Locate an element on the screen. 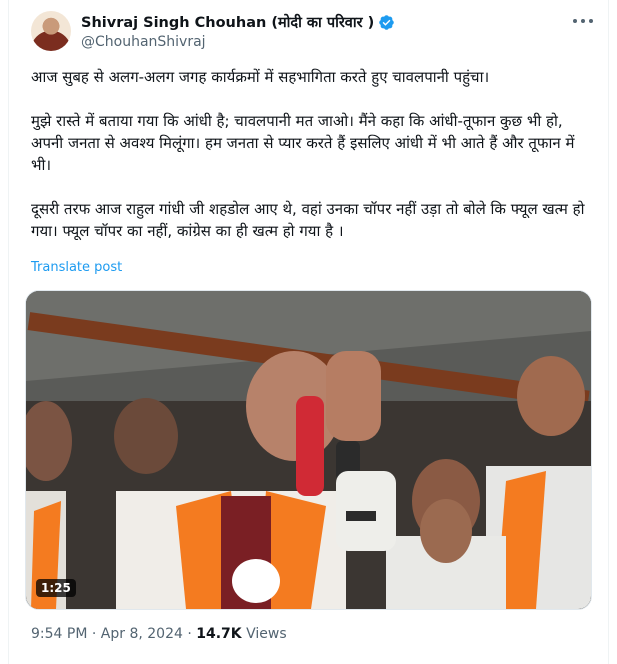  more-options-icon is located at coordinates (583, 21).